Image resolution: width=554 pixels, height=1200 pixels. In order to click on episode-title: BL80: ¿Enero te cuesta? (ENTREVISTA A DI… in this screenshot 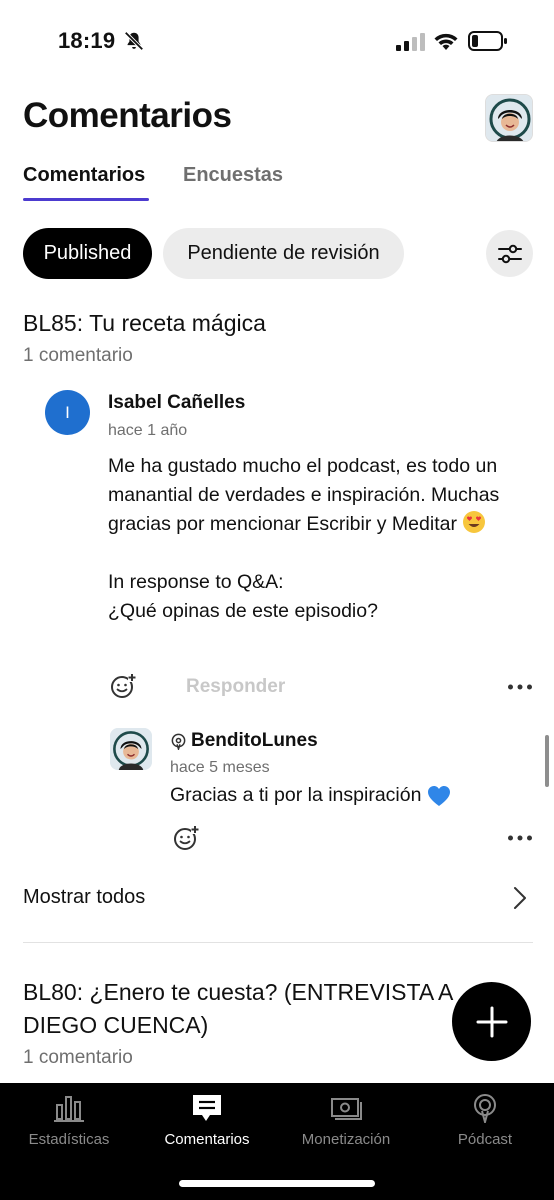, I will do `click(258, 1009)`.